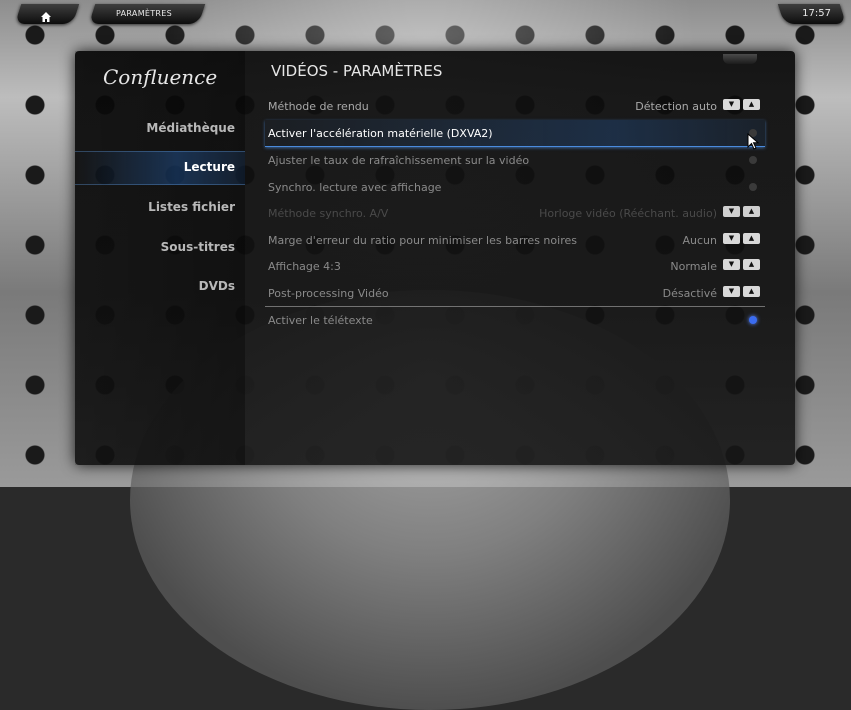 Image resolution: width=851 pixels, height=710 pixels. Describe the element at coordinates (160, 167) in the screenshot. I see `sidebar-item-lecture: Lecture` at that location.